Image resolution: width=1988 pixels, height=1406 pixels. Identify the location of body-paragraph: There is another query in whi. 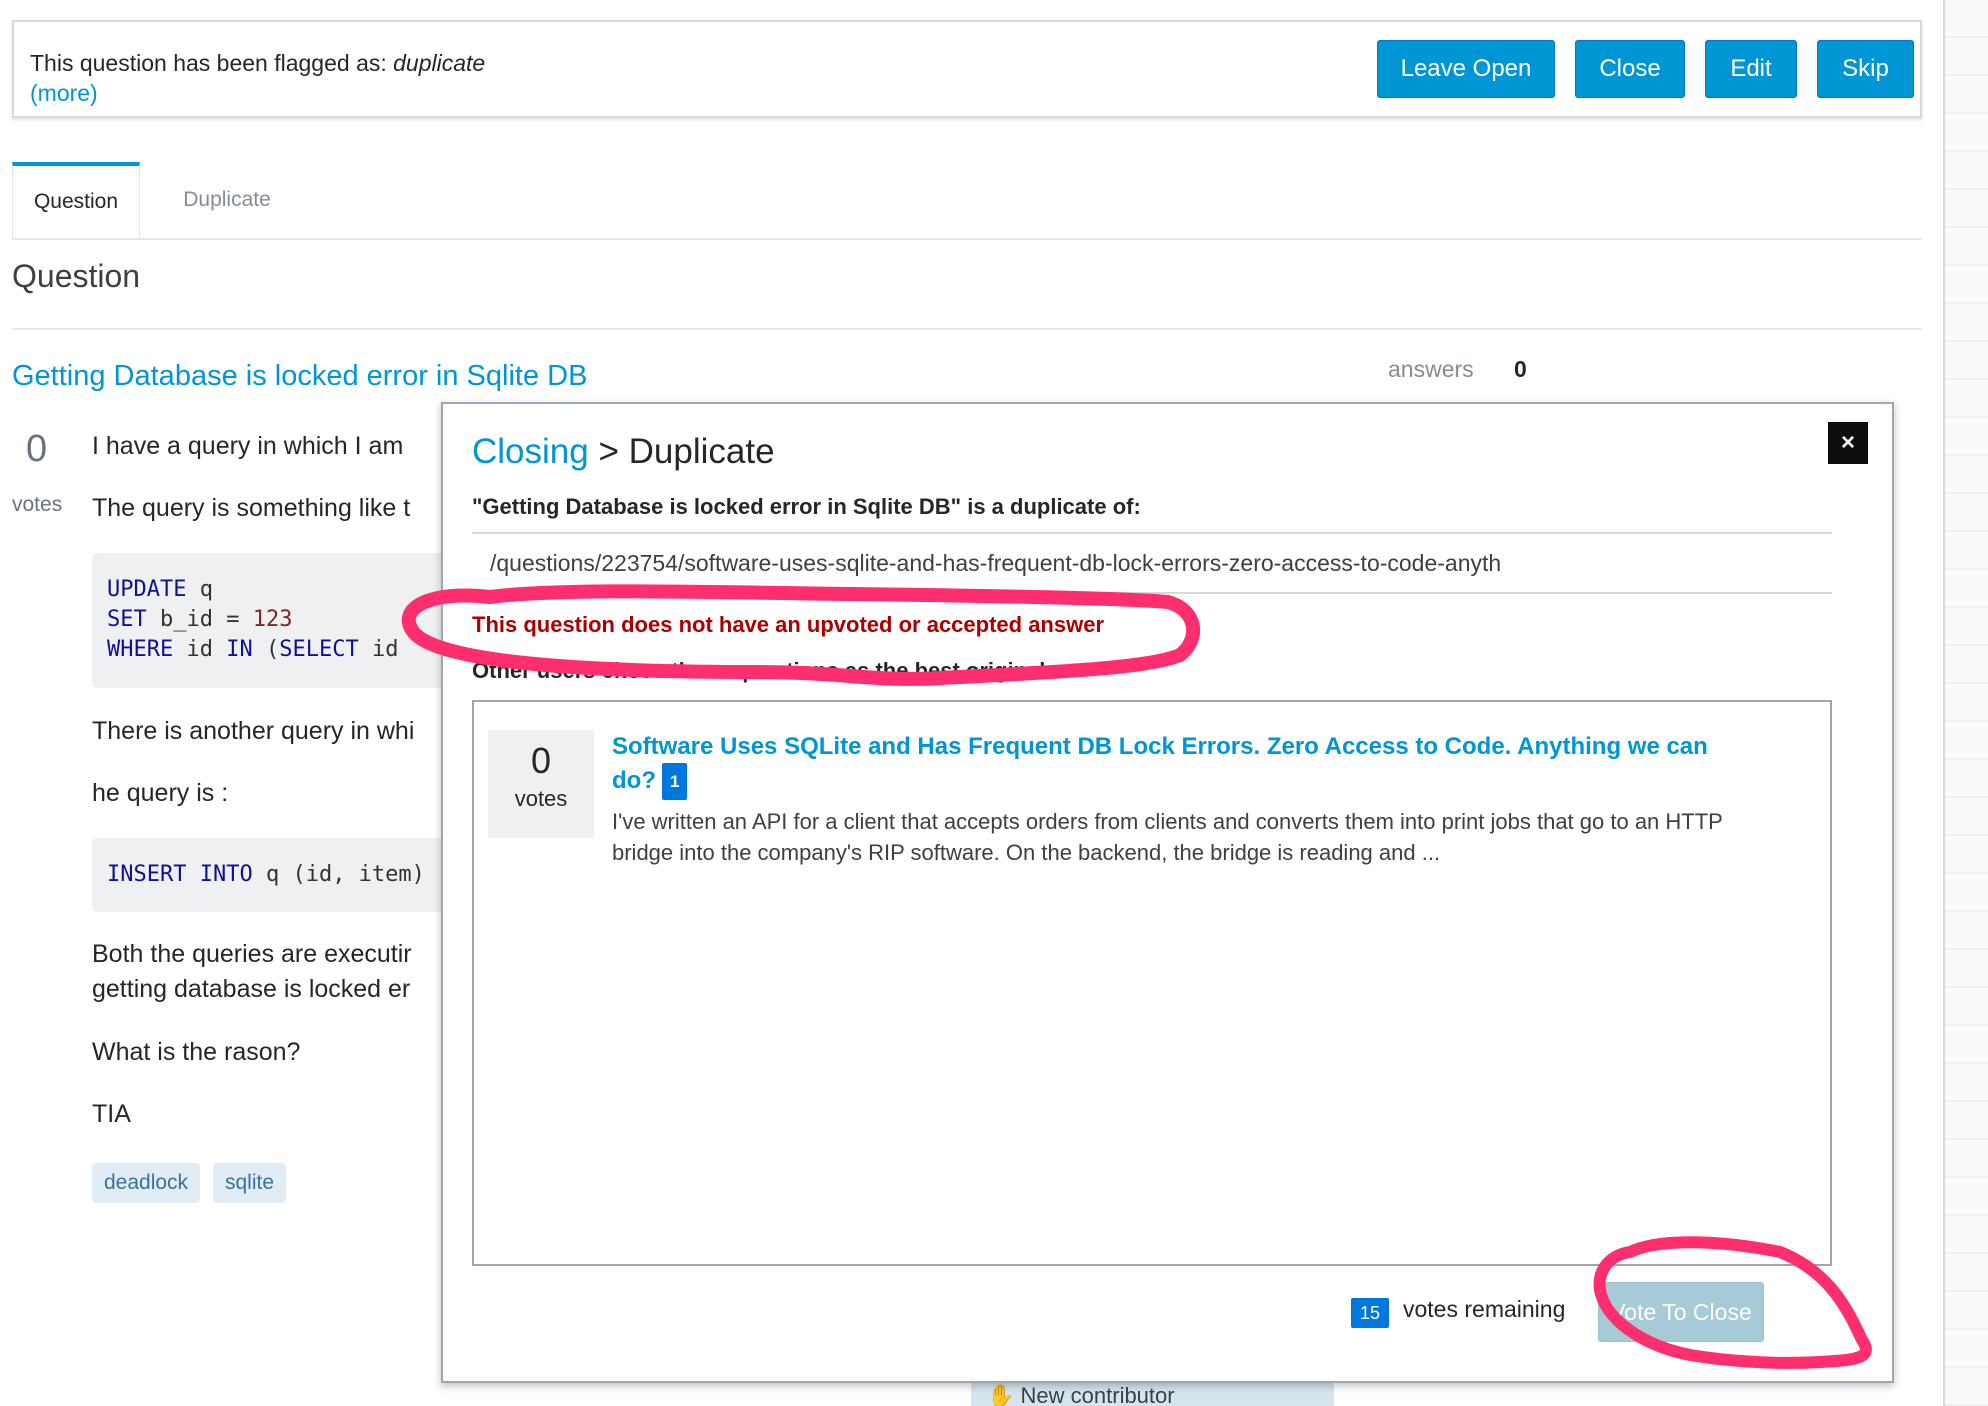
(253, 731).